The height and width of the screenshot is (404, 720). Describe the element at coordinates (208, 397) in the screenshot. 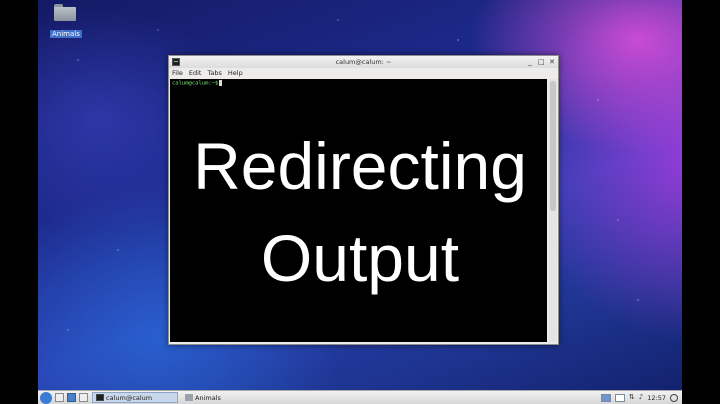

I see `taskbar-item-label: Animals` at that location.